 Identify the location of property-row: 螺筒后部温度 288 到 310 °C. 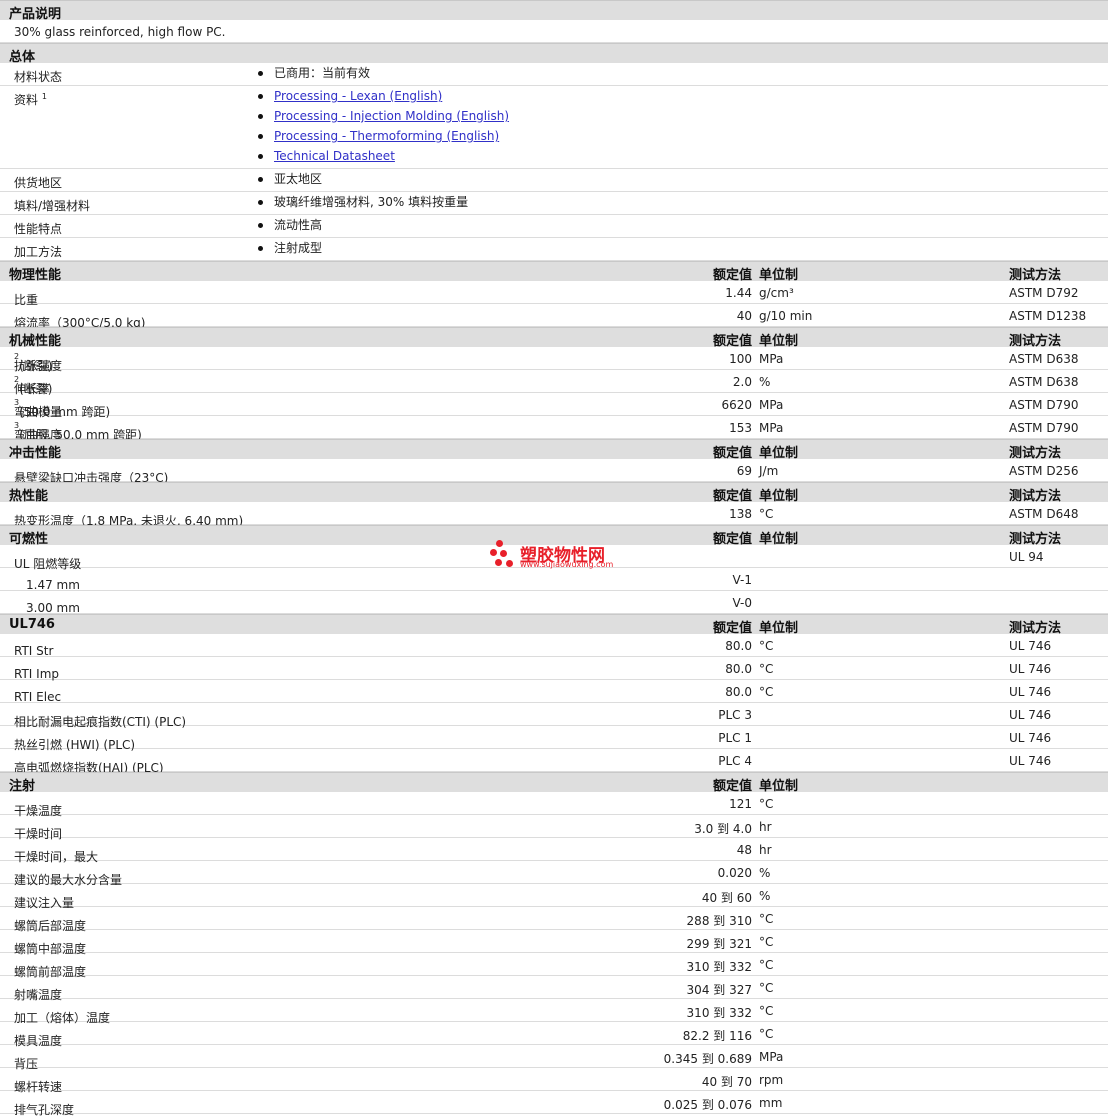
(554, 920).